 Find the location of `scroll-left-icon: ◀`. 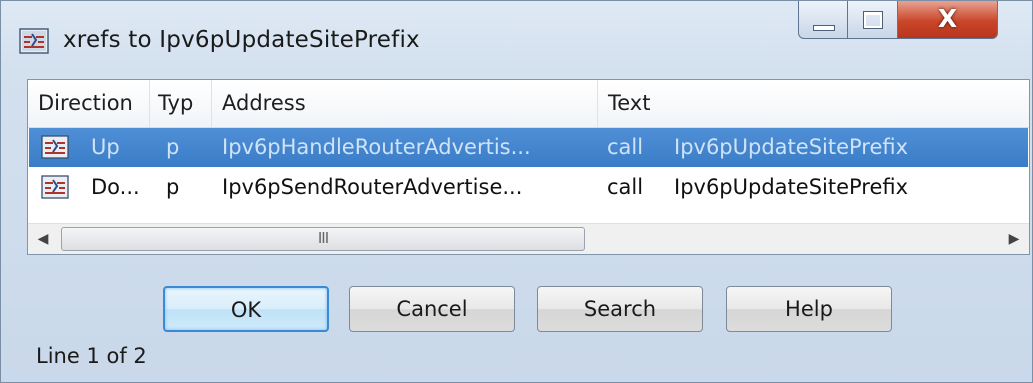

scroll-left-icon: ◀ is located at coordinates (43, 239).